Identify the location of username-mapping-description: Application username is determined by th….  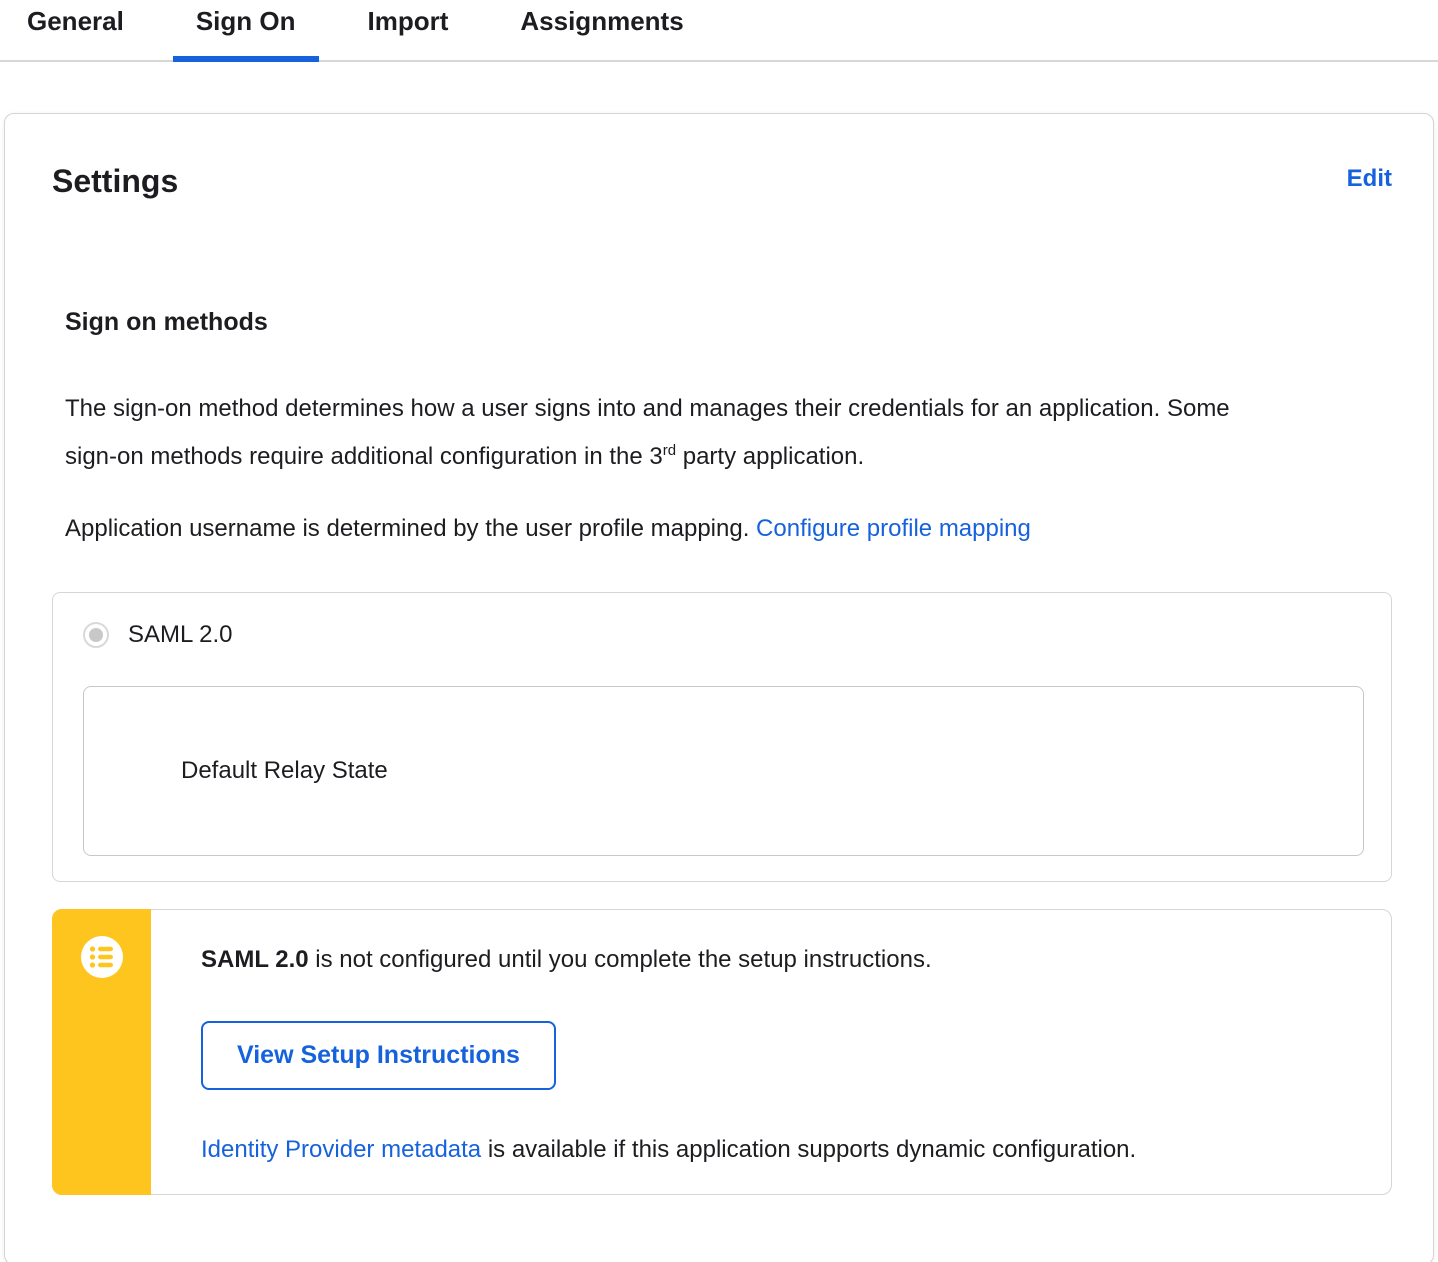
(728, 529).